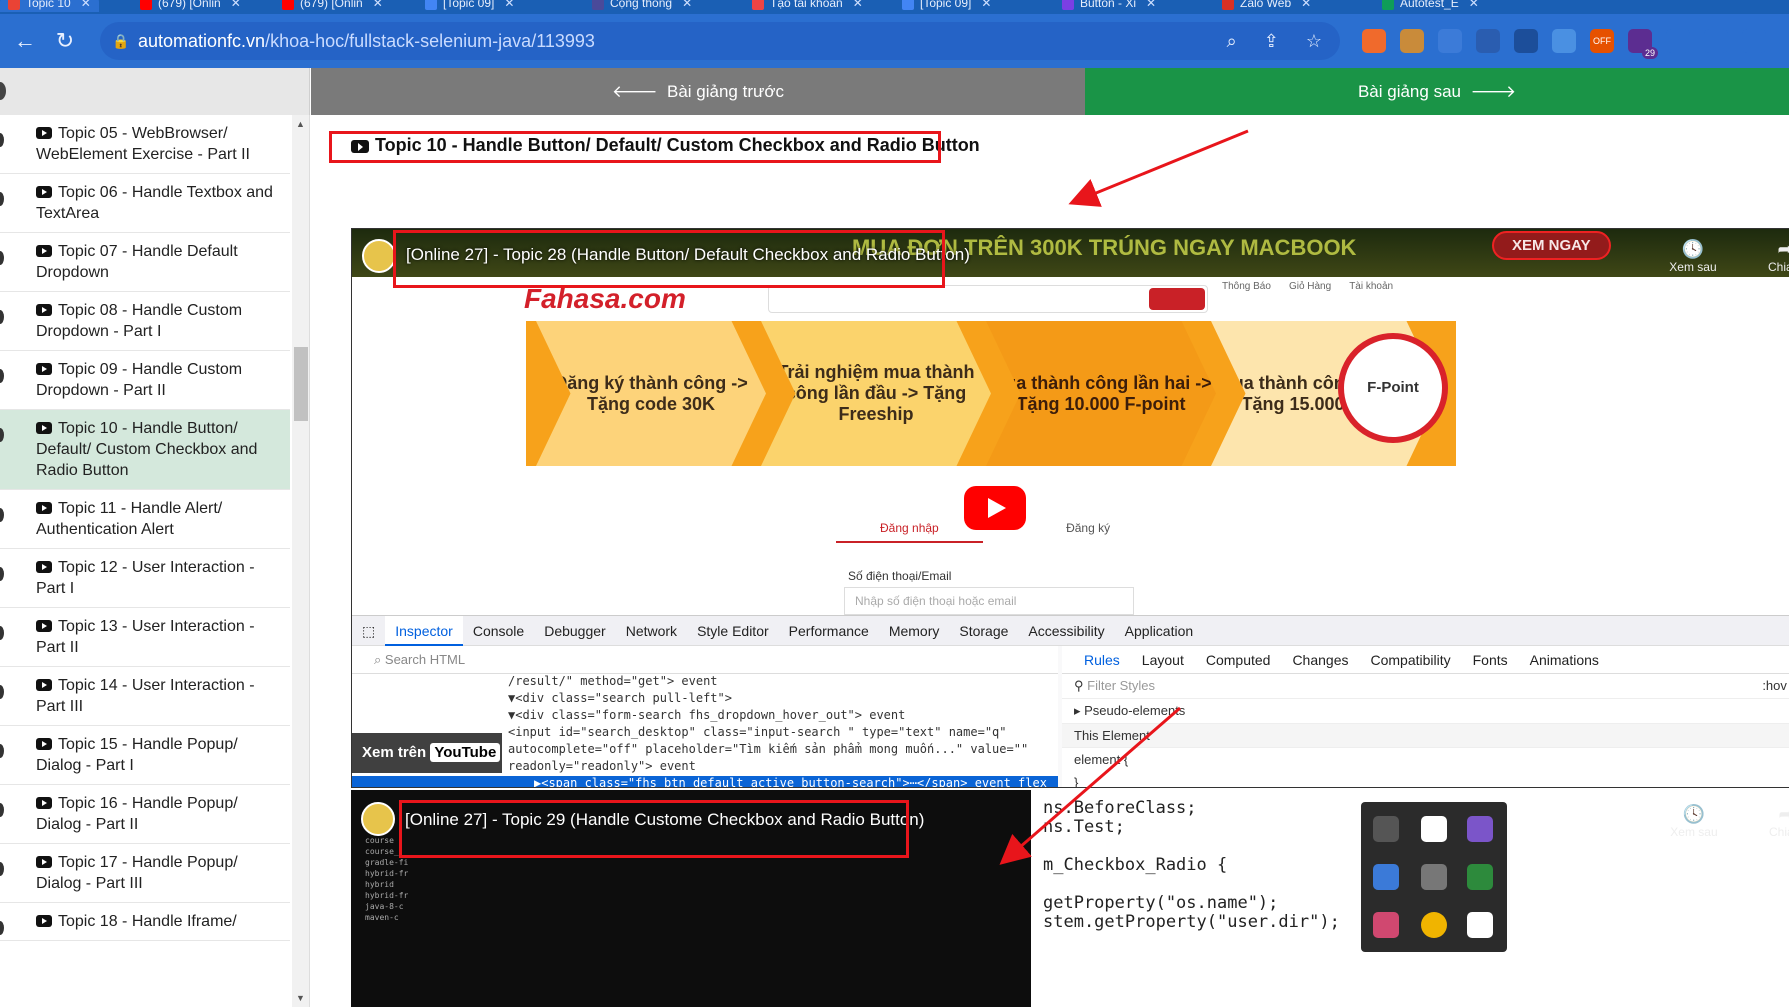  What do you see at coordinates (1434, 829) in the screenshot?
I see `tray-shield-icon` at bounding box center [1434, 829].